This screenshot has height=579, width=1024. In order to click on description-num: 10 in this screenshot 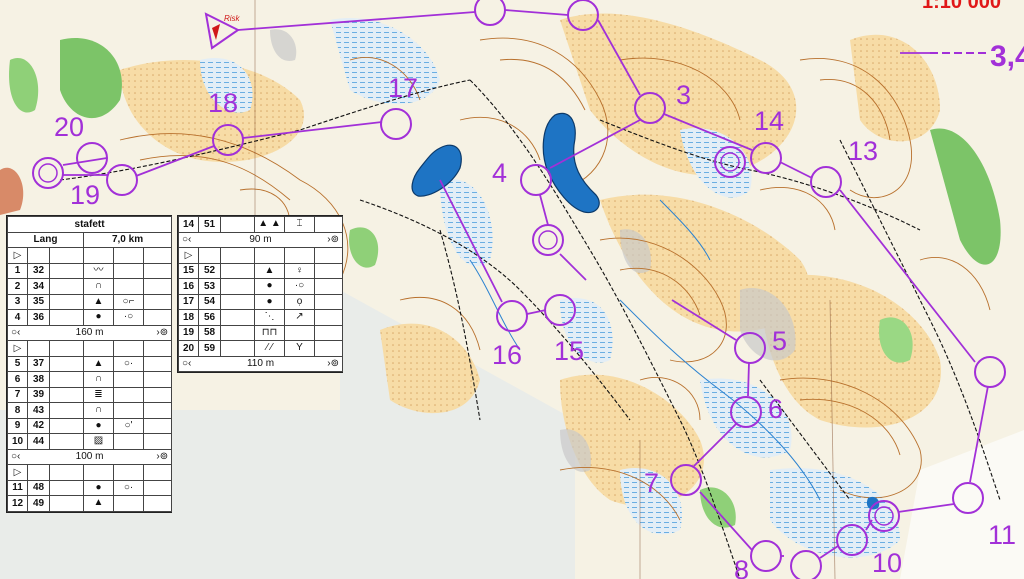, I will do `click(17, 441)`.